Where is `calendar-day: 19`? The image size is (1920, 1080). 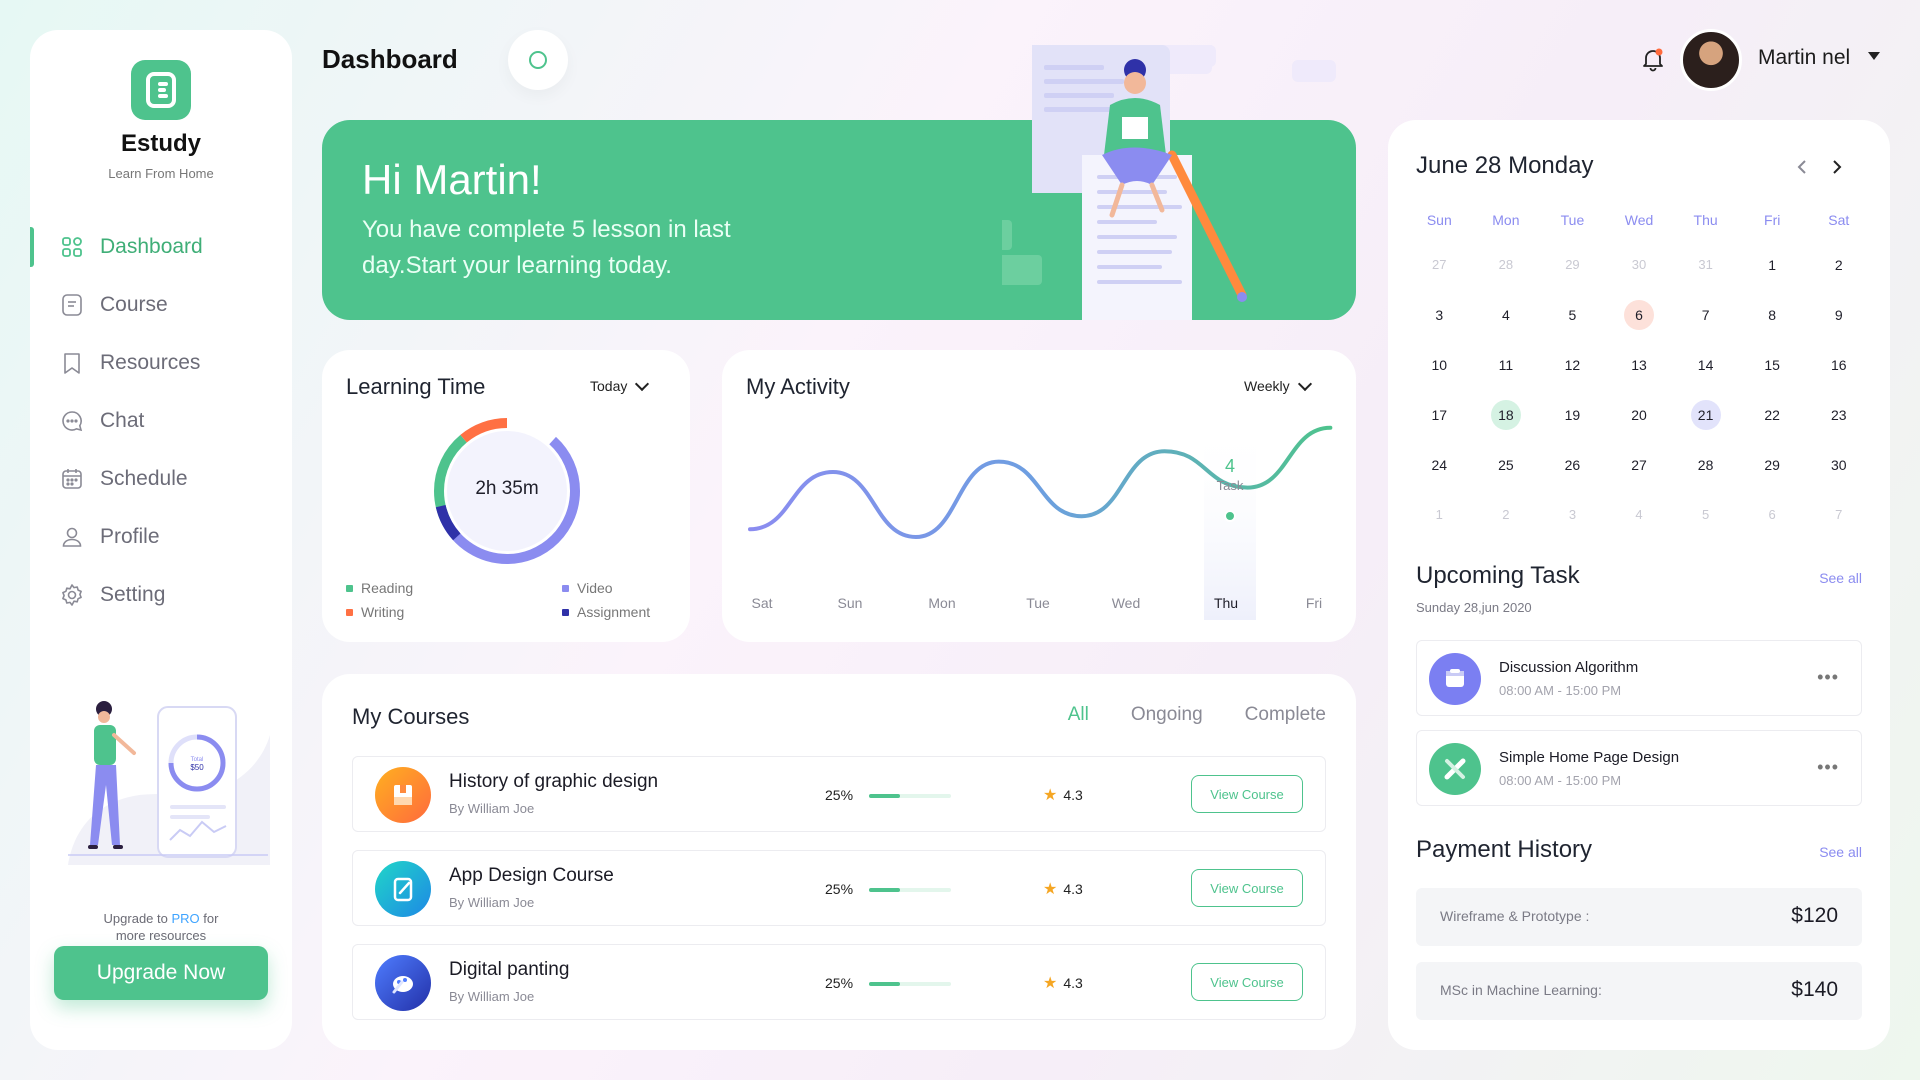
calendar-day: 19 is located at coordinates (1572, 415).